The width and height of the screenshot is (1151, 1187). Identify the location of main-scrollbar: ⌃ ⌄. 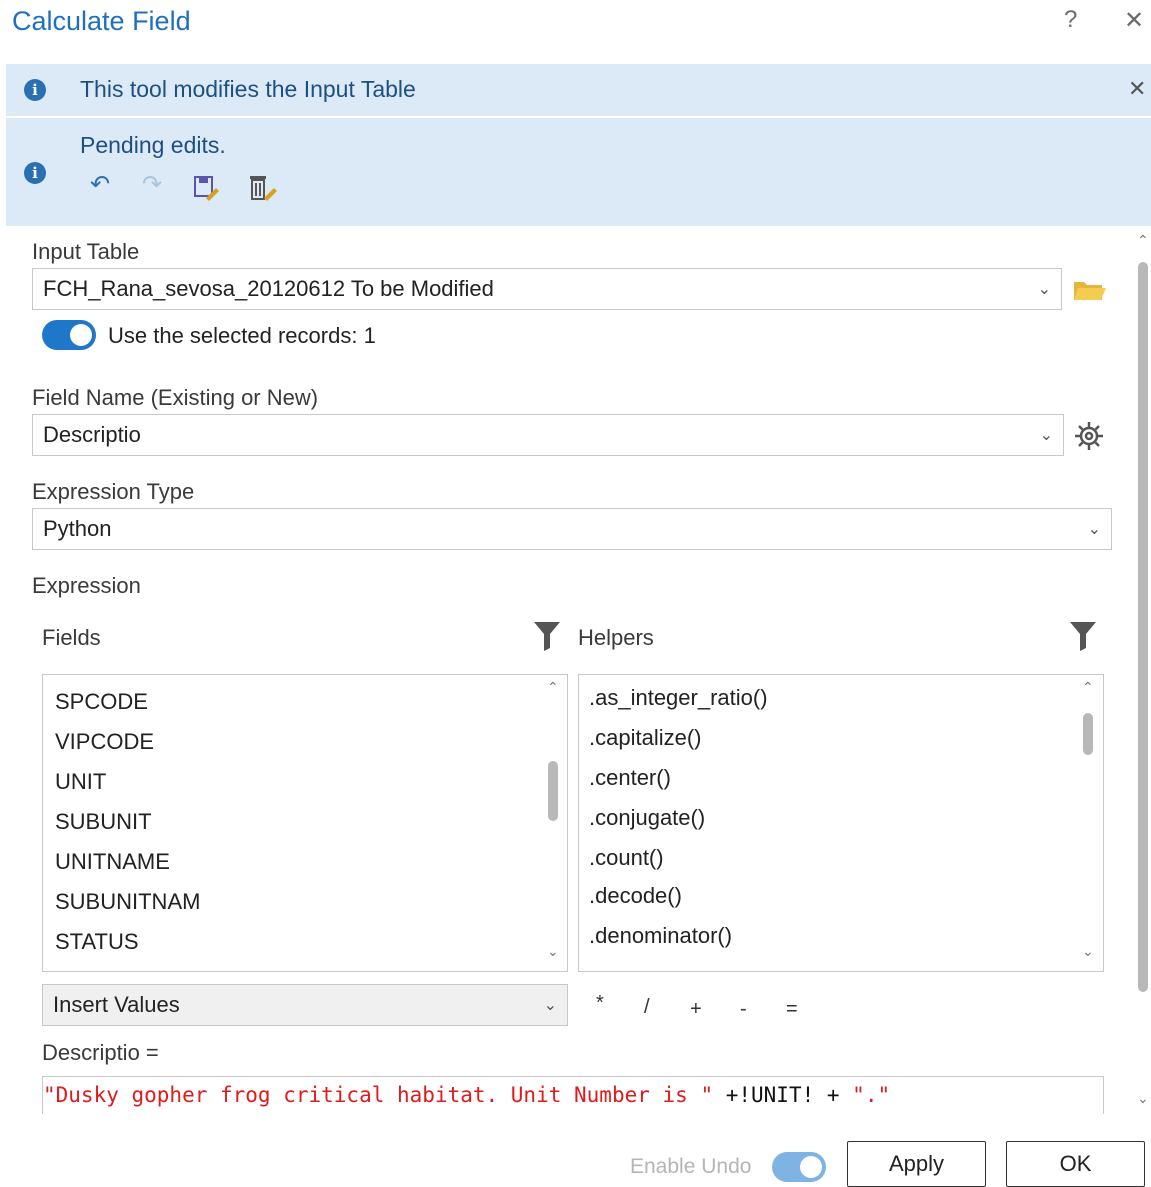
(1142, 672).